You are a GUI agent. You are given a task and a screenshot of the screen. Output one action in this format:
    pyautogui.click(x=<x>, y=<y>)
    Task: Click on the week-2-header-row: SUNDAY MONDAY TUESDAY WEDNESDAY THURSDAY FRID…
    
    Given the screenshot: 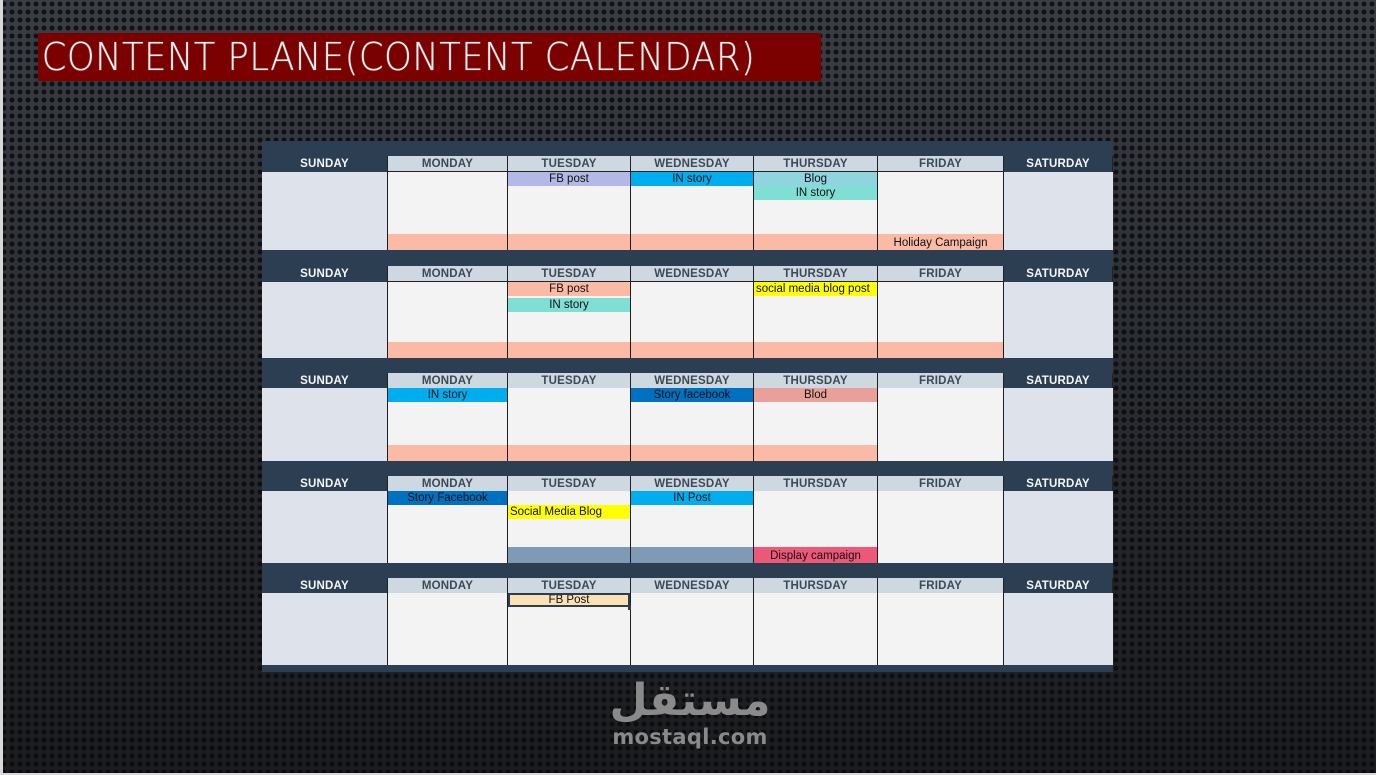 What is the action you would take?
    pyautogui.click(x=687, y=274)
    